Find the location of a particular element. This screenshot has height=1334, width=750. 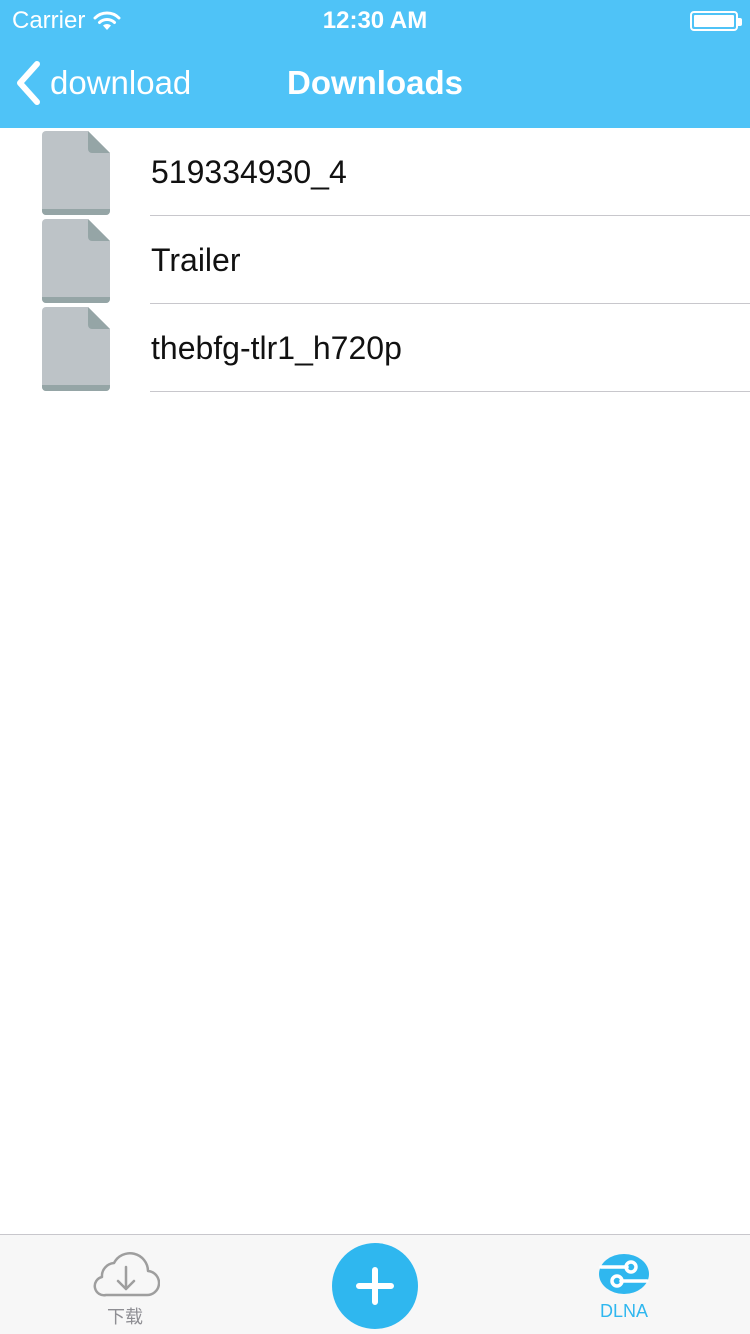

add-button is located at coordinates (375, 1286).